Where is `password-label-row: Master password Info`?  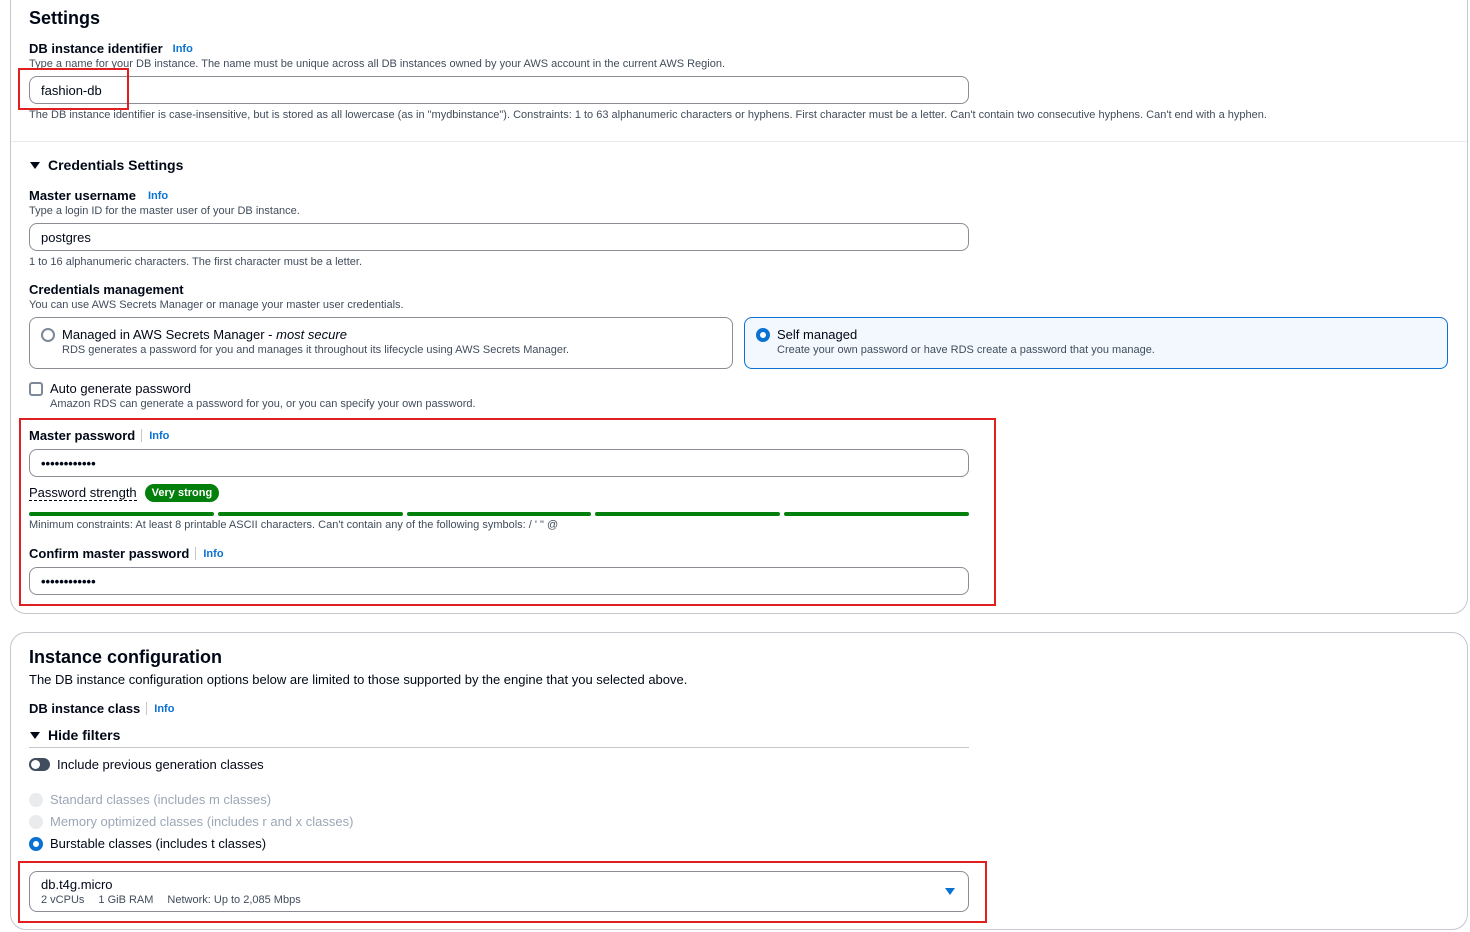 password-label-row: Master password Info is located at coordinates (99, 435).